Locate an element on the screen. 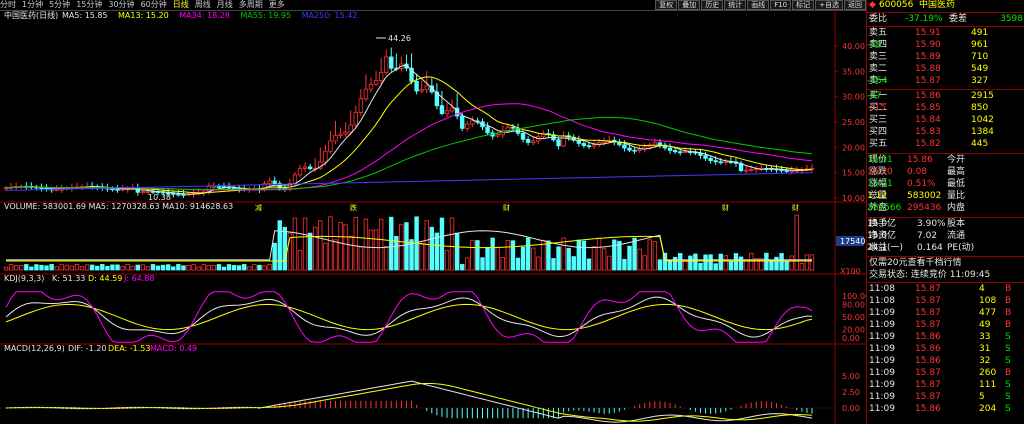 The width and height of the screenshot is (1024, 424). level2-notice-link: 仅需20元查看千档行情 is located at coordinates (945, 263).